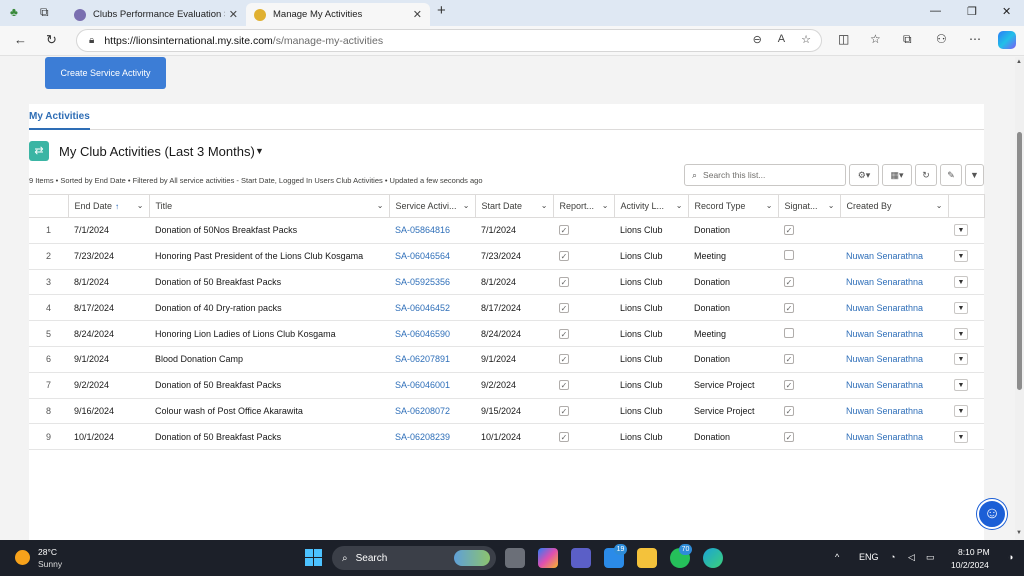 The width and height of the screenshot is (1024, 576). I want to click on volume-icon: ◁, so click(911, 557).